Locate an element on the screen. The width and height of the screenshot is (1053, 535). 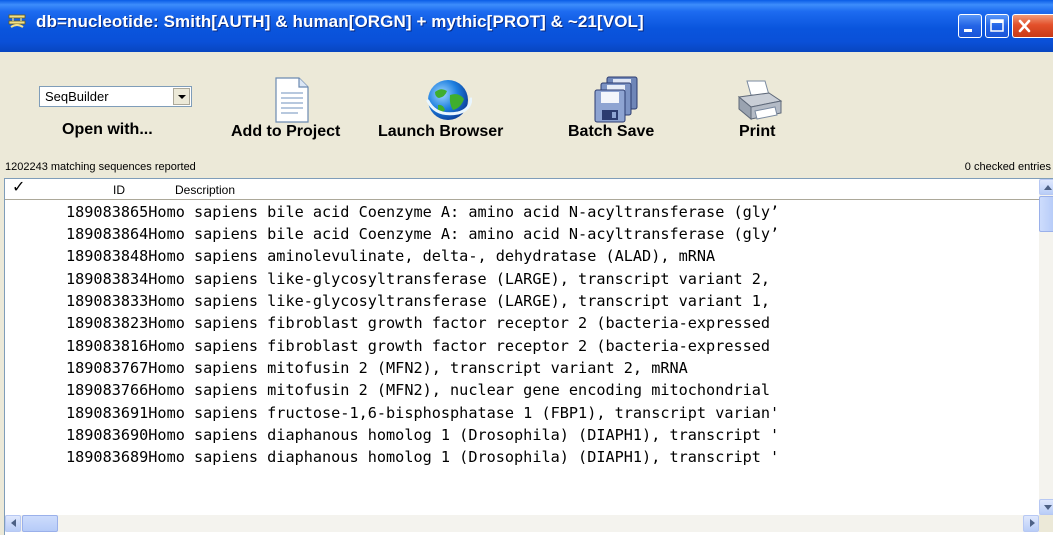
column-id: ID is located at coordinates (119, 190).